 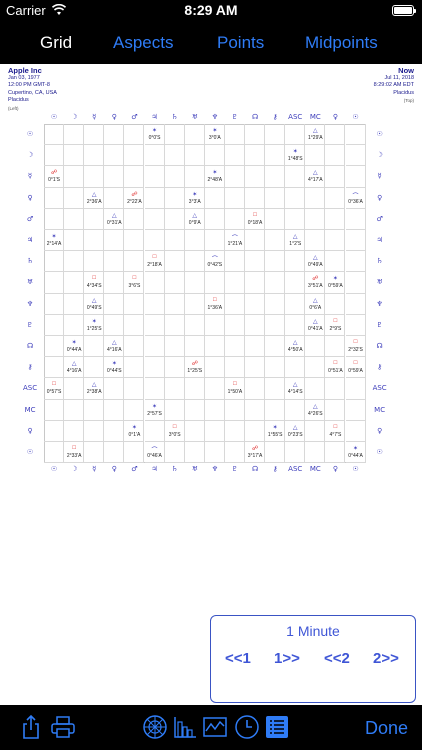 I want to click on aspect-entry: ⌒ 1°21'A, so click(x=235, y=240).